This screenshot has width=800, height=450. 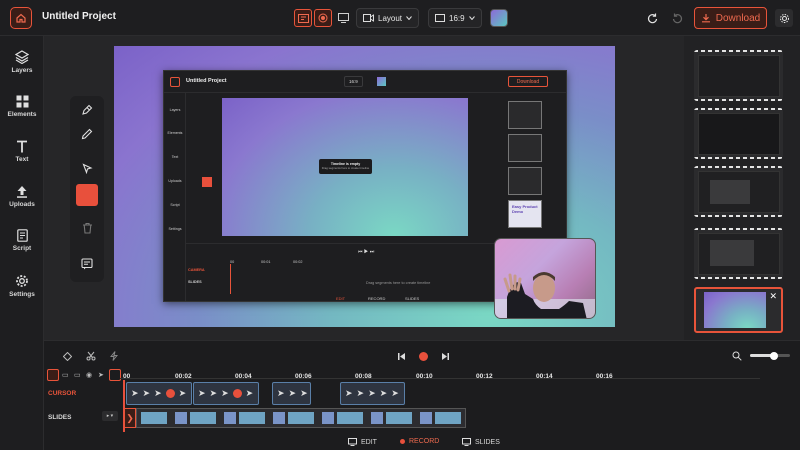 I want to click on sidebar-item-uploads: Uploads, so click(x=22, y=196).